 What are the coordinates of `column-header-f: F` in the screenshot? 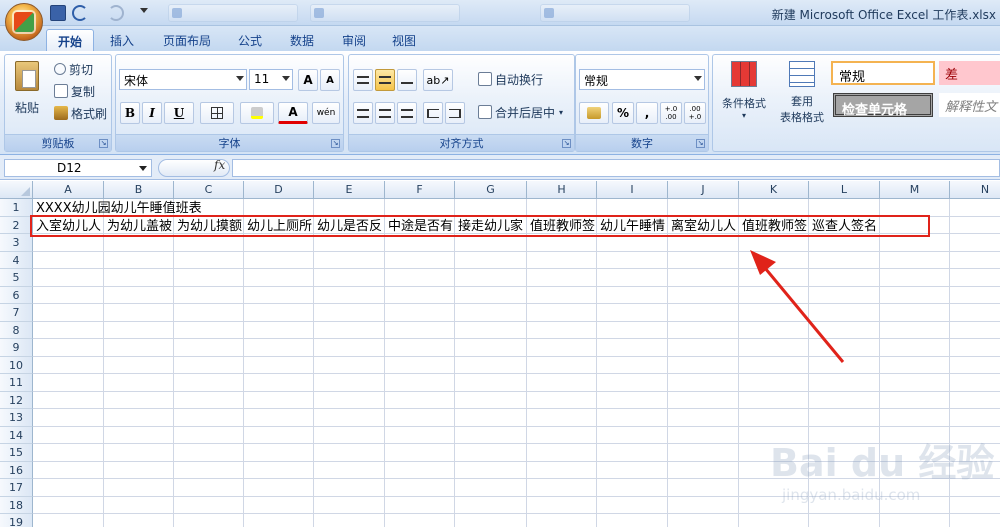 It's located at (420, 190).